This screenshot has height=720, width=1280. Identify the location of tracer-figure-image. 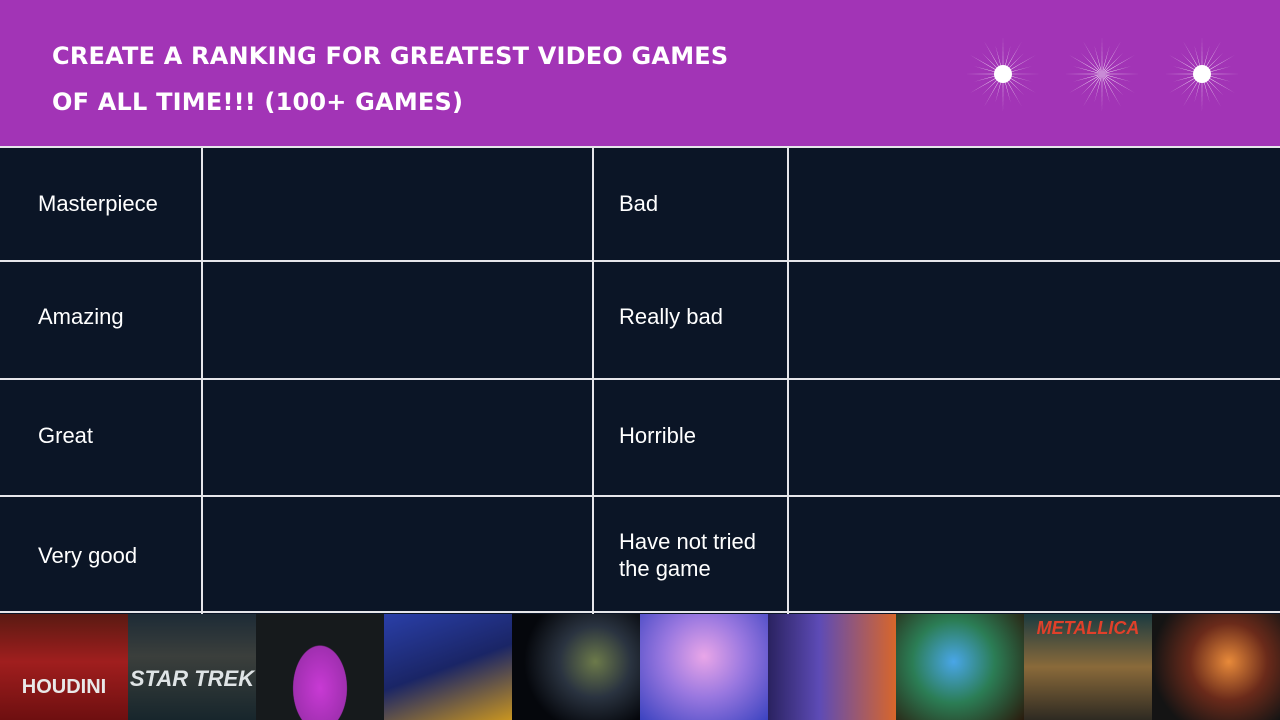
(448, 667).